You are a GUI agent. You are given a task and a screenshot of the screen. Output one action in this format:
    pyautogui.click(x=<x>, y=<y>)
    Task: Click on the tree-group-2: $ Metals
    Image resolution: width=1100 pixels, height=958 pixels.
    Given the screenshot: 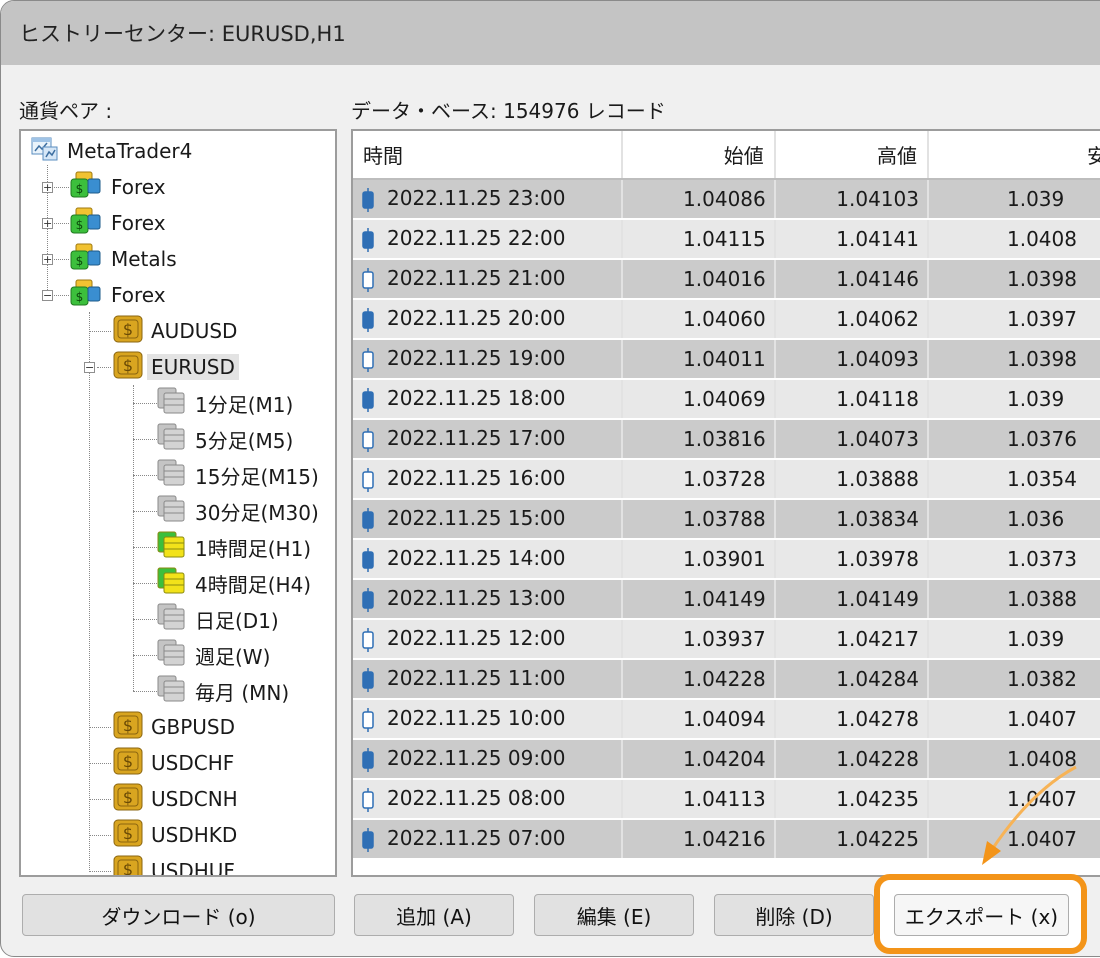 What is the action you would take?
    pyautogui.click(x=123, y=259)
    